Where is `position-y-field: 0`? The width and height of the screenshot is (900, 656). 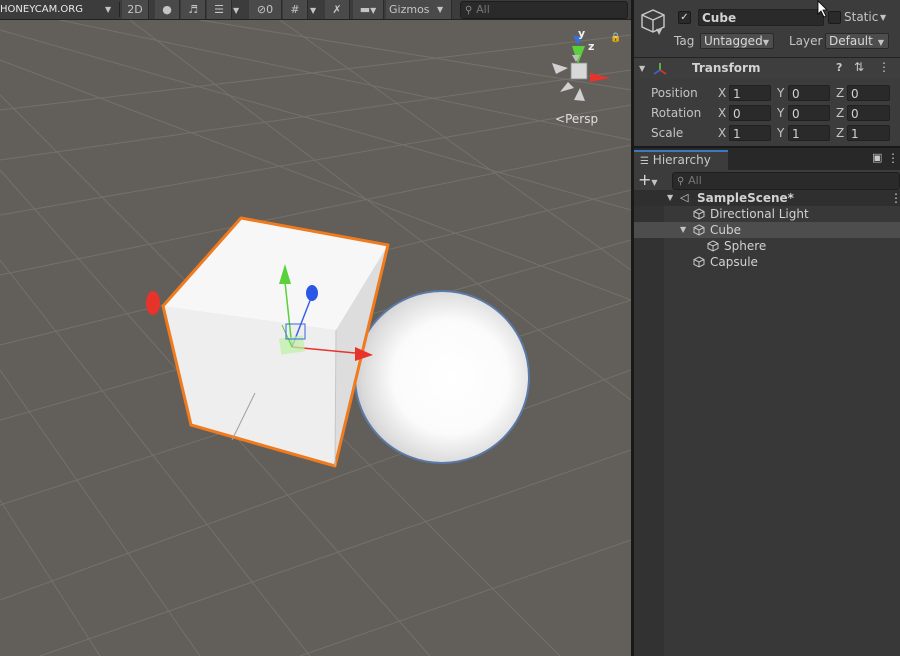 position-y-field: 0 is located at coordinates (809, 93).